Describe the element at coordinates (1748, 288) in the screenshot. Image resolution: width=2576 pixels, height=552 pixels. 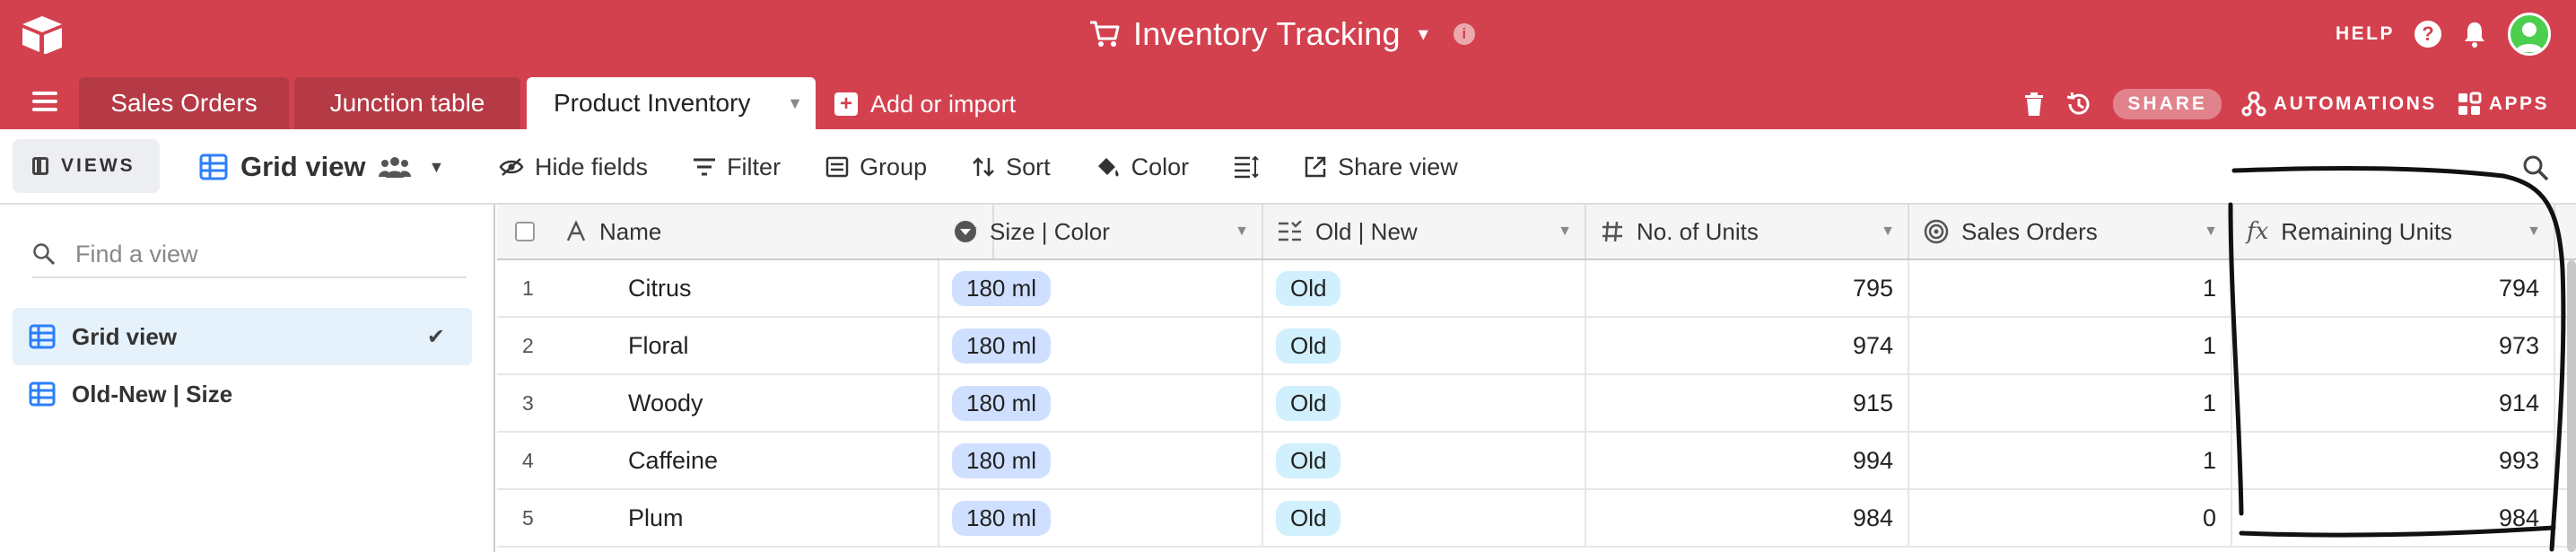
I see `cell-no-of-units: 795` at that location.